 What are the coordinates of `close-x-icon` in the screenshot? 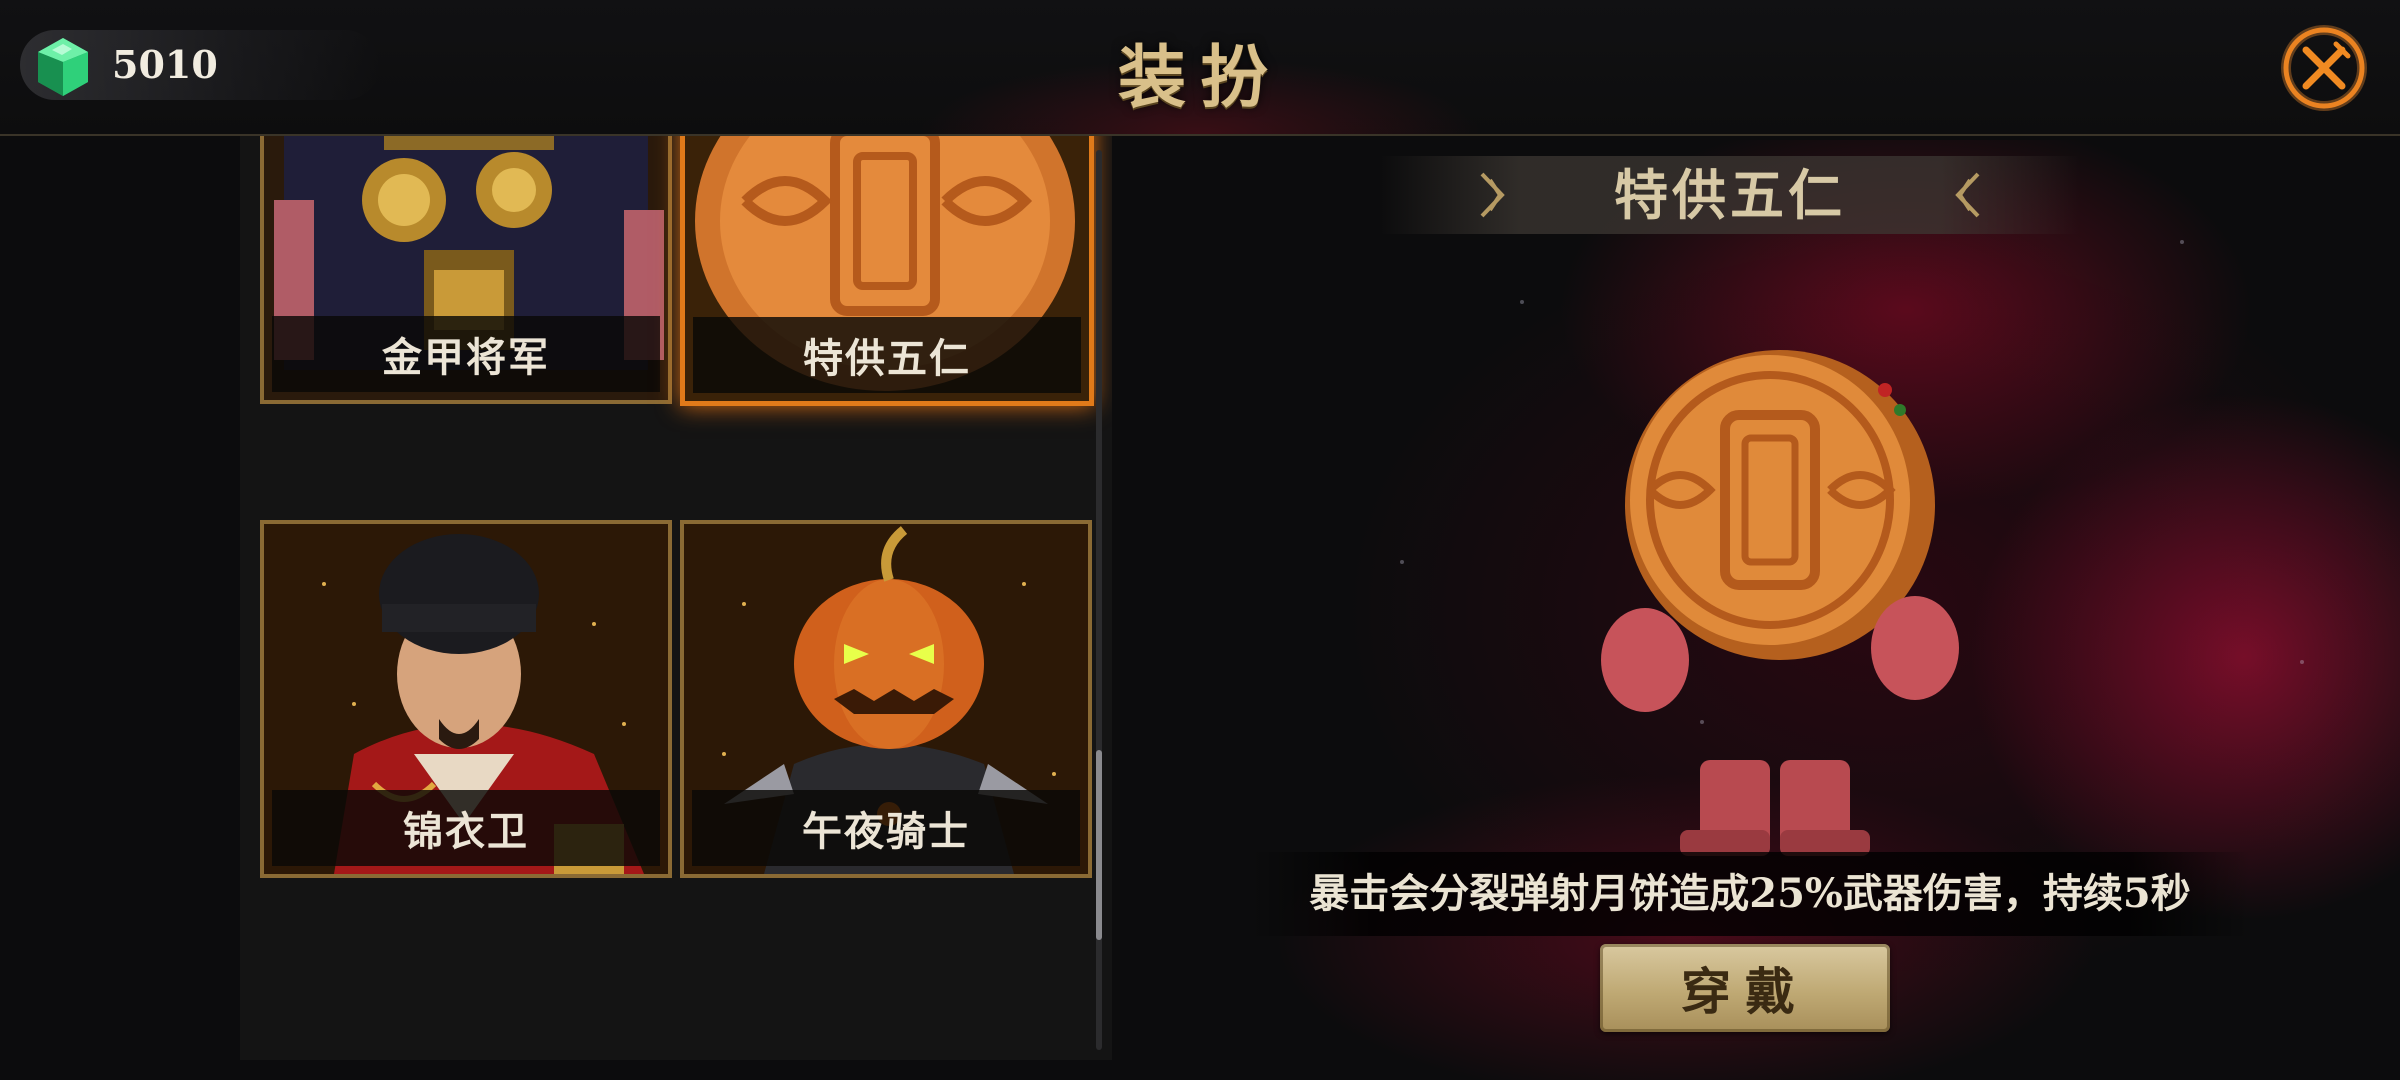 It's located at (2324, 68).